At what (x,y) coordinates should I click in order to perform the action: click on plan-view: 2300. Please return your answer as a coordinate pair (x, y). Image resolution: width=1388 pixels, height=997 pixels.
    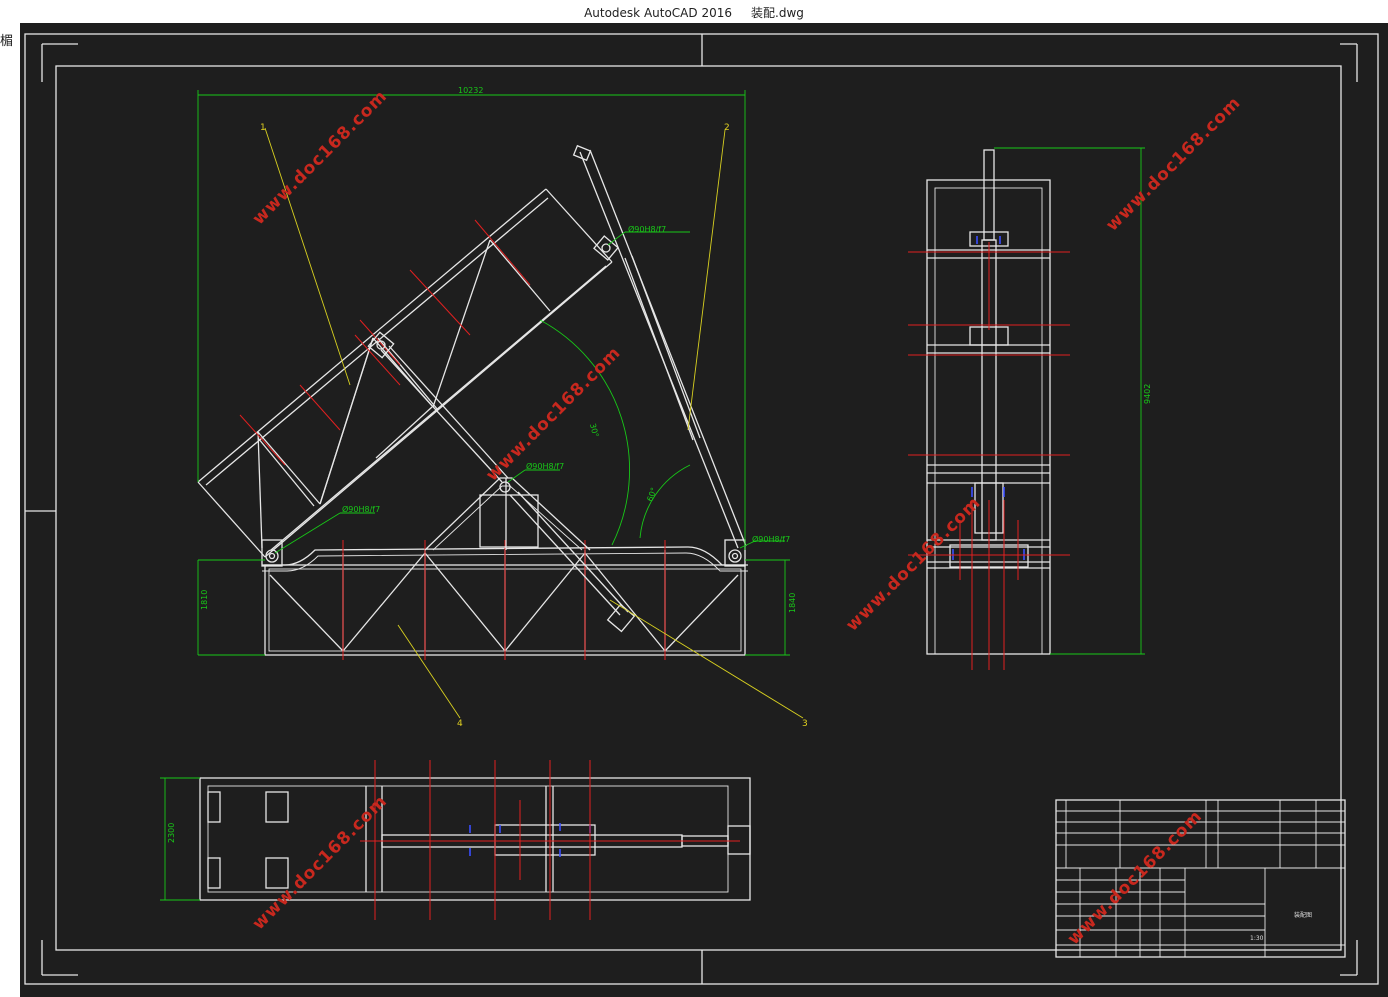
    Looking at the image, I should click on (455, 840).